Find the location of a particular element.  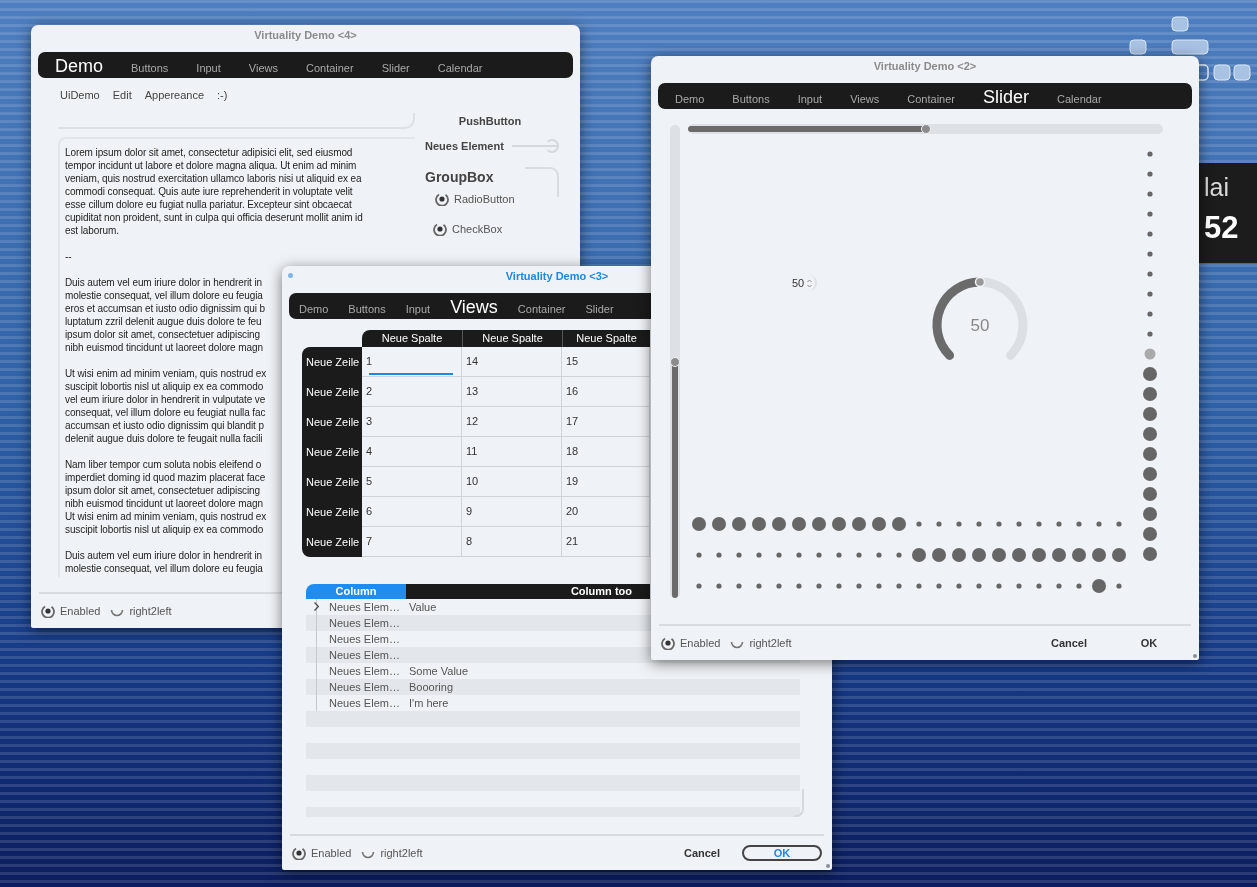

table-cell: 4 is located at coordinates (412, 452).